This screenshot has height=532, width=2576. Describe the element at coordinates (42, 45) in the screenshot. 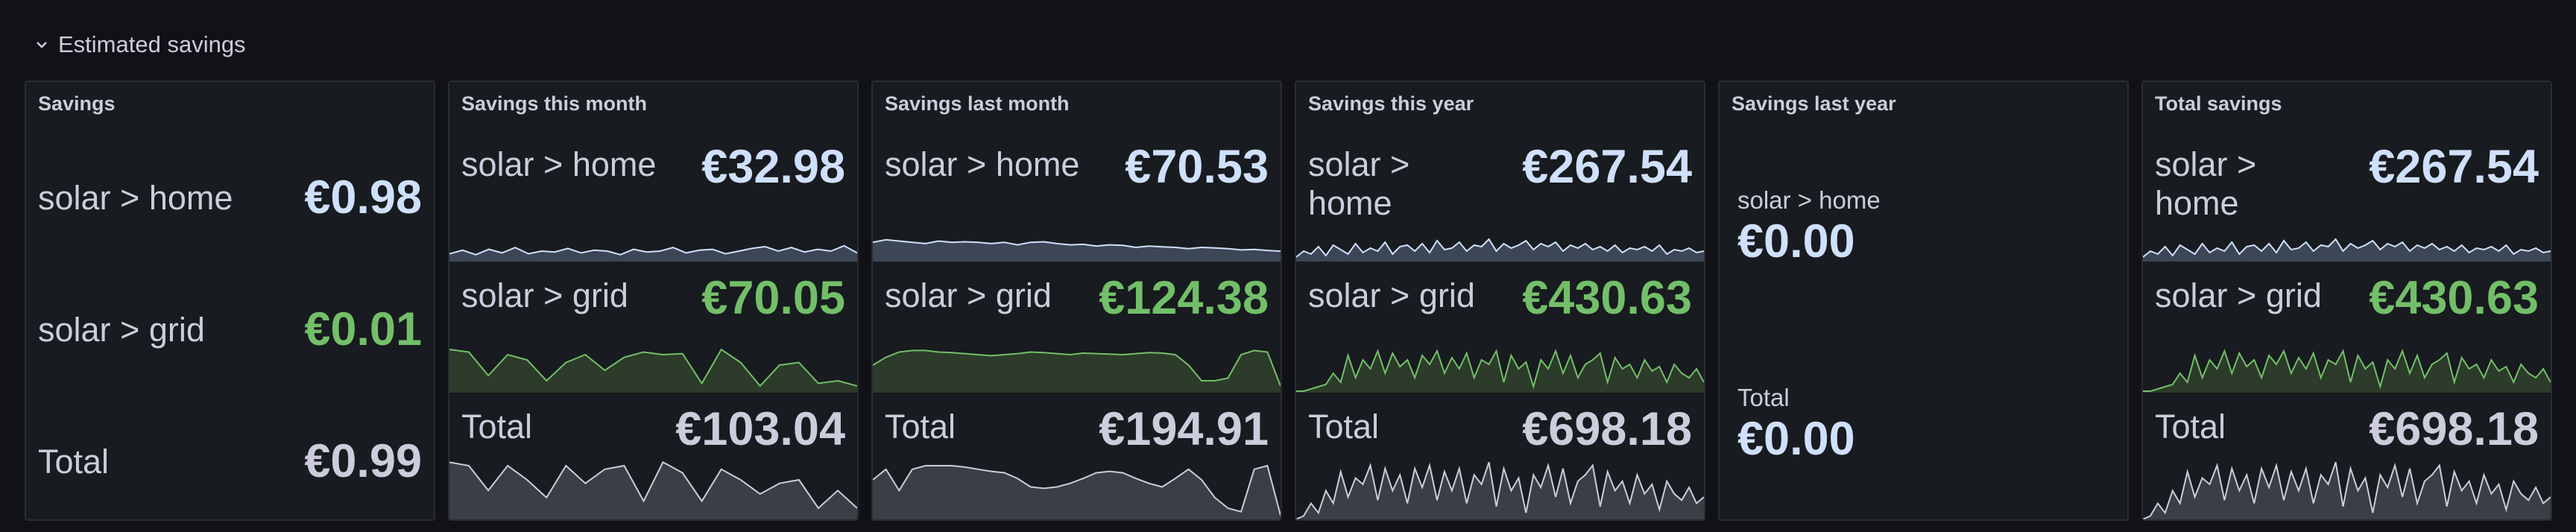

I see `chevron-down-icon` at that location.